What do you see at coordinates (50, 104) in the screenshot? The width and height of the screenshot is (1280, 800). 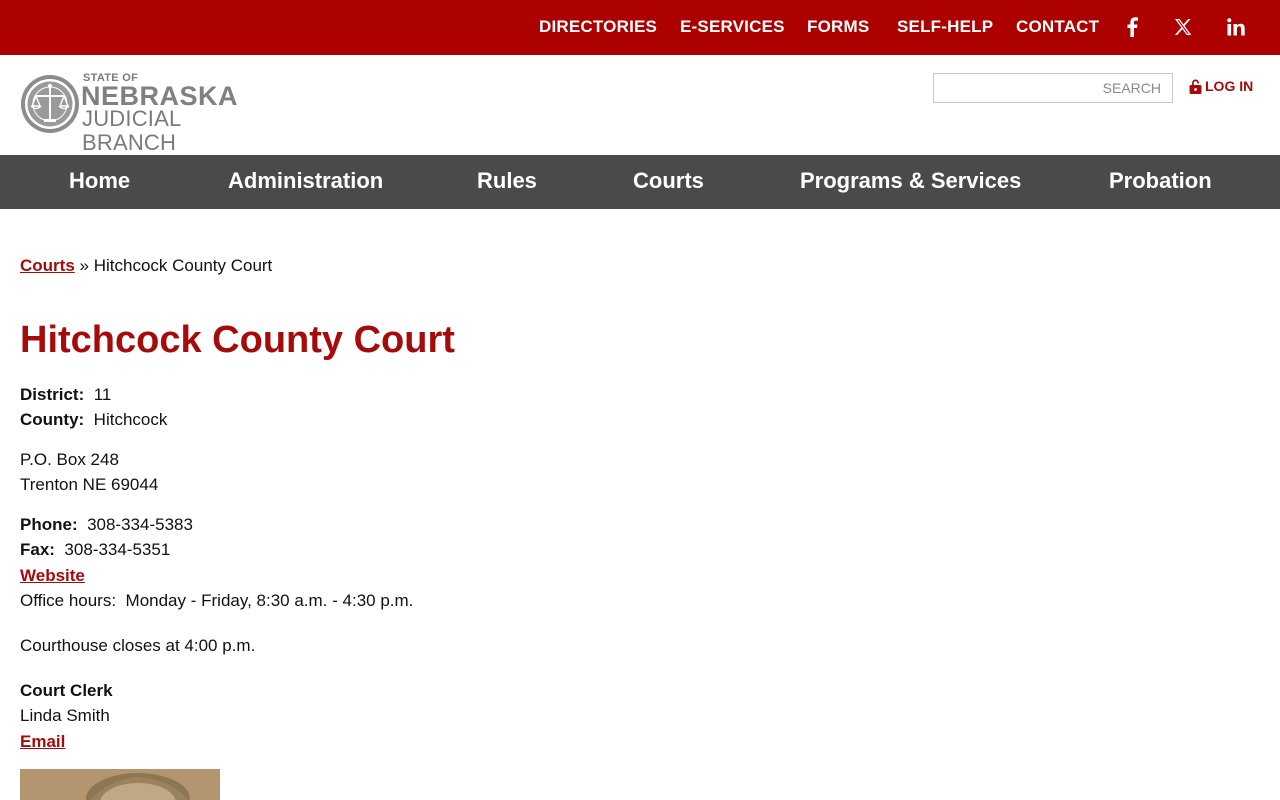 I see `court-seal-icon` at bounding box center [50, 104].